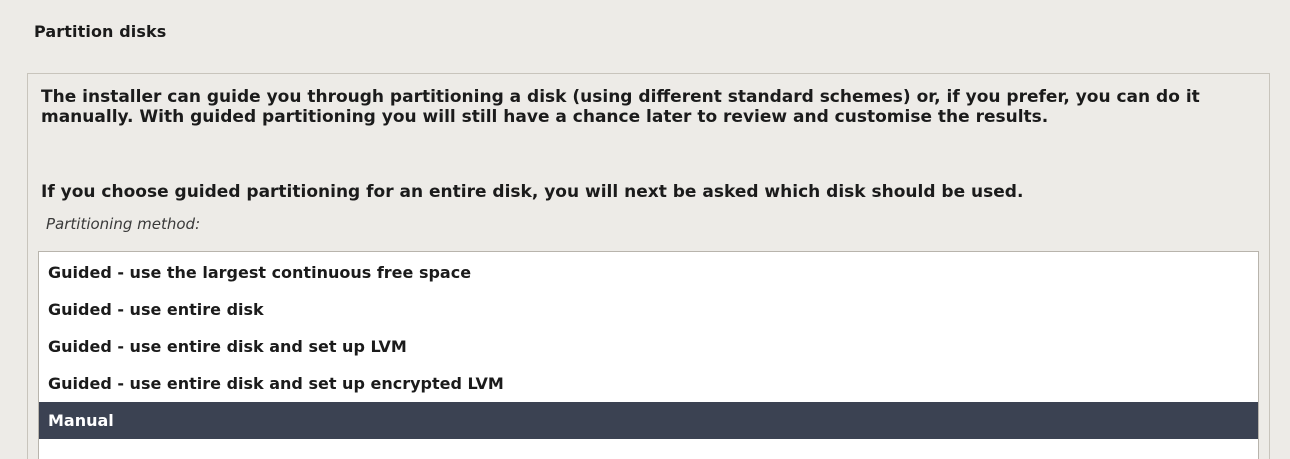 This screenshot has width=1290, height=459. What do you see at coordinates (648, 346) in the screenshot?
I see `option-guided-entire-disk-lvm: Guided - use entire disk and set up LVM` at bounding box center [648, 346].